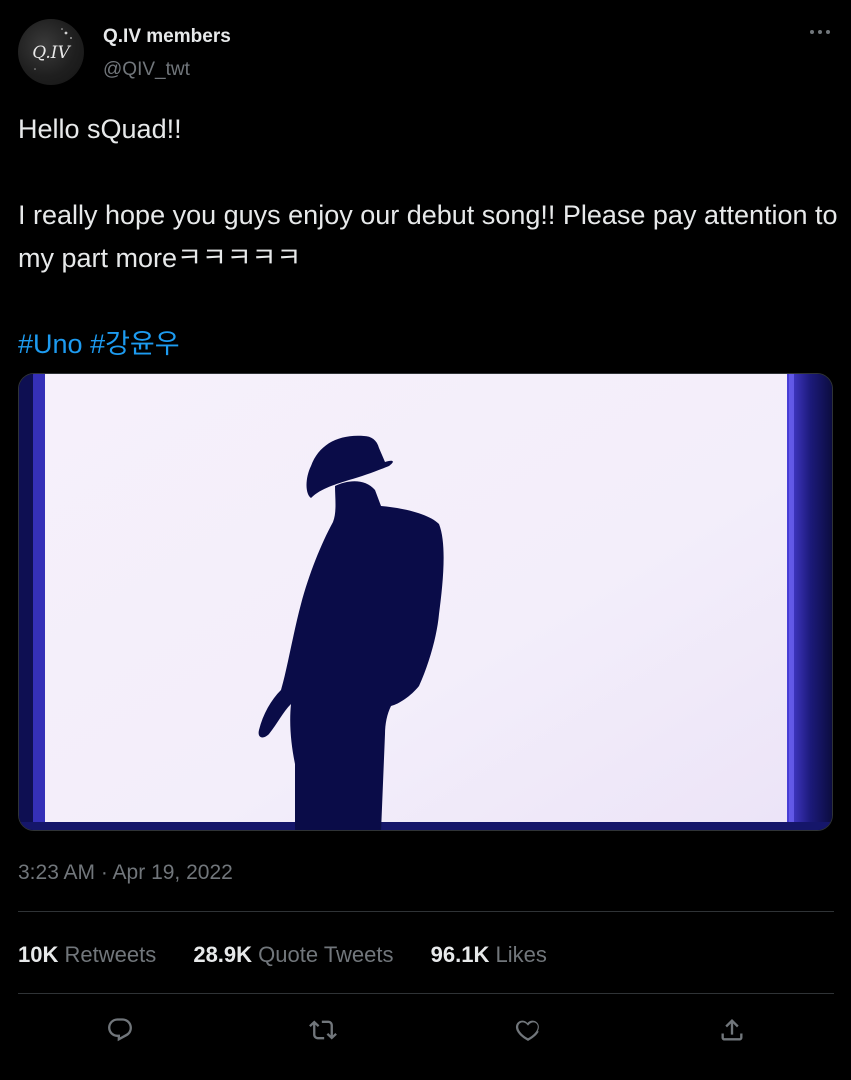 The image size is (851, 1080). I want to click on stat-value: 96.1K, so click(460, 954).